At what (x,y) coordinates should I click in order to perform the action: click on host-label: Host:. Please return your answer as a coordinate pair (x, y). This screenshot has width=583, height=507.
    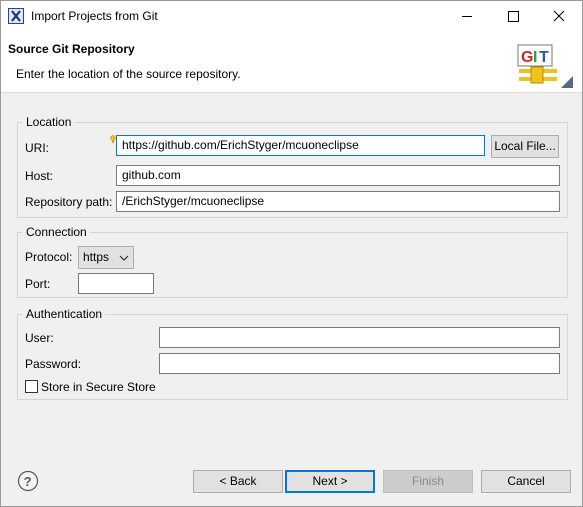
    Looking at the image, I should click on (39, 176).